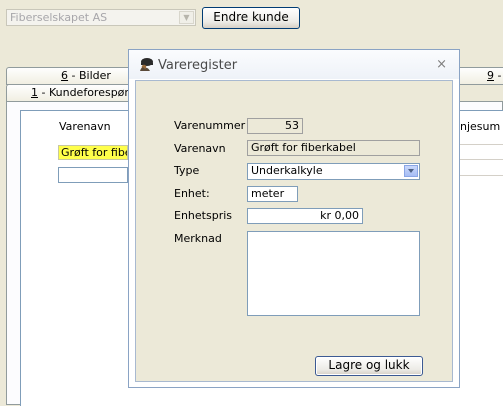 This screenshot has width=503, height=406. I want to click on varenummer-field: 53, so click(275, 126).